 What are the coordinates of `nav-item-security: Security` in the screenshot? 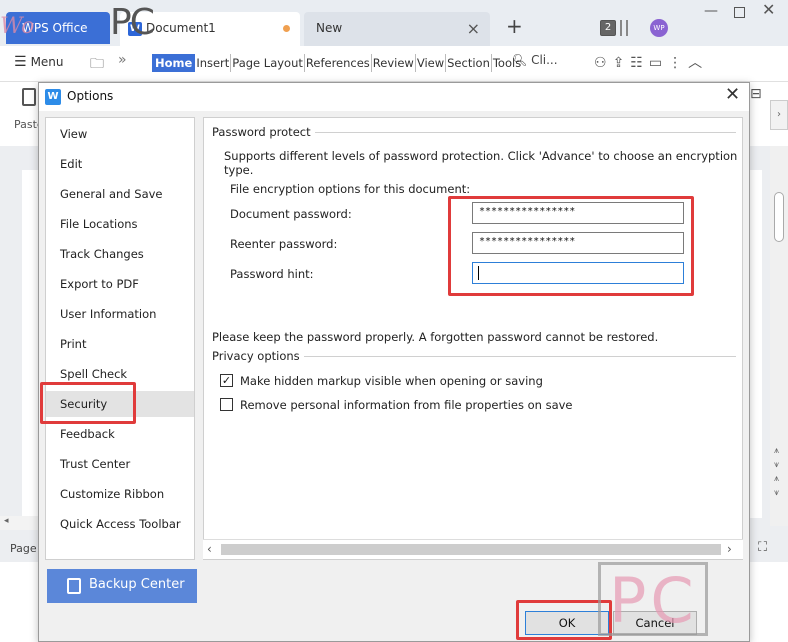 It's located at (120, 404).